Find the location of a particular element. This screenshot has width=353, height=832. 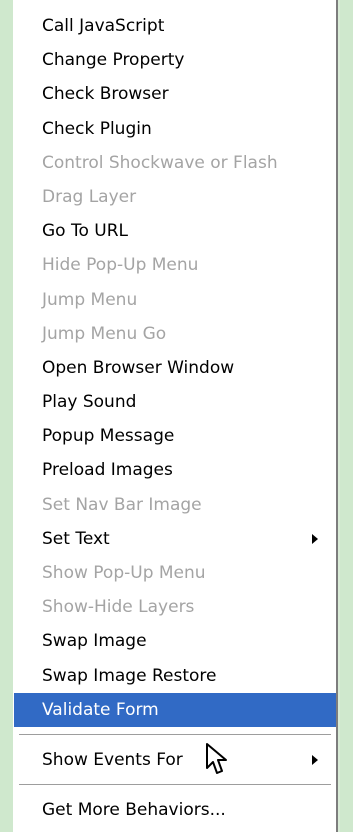

menu-item-control-shockwave-or-flash: Control Shockwave or Flash is located at coordinates (175, 163).